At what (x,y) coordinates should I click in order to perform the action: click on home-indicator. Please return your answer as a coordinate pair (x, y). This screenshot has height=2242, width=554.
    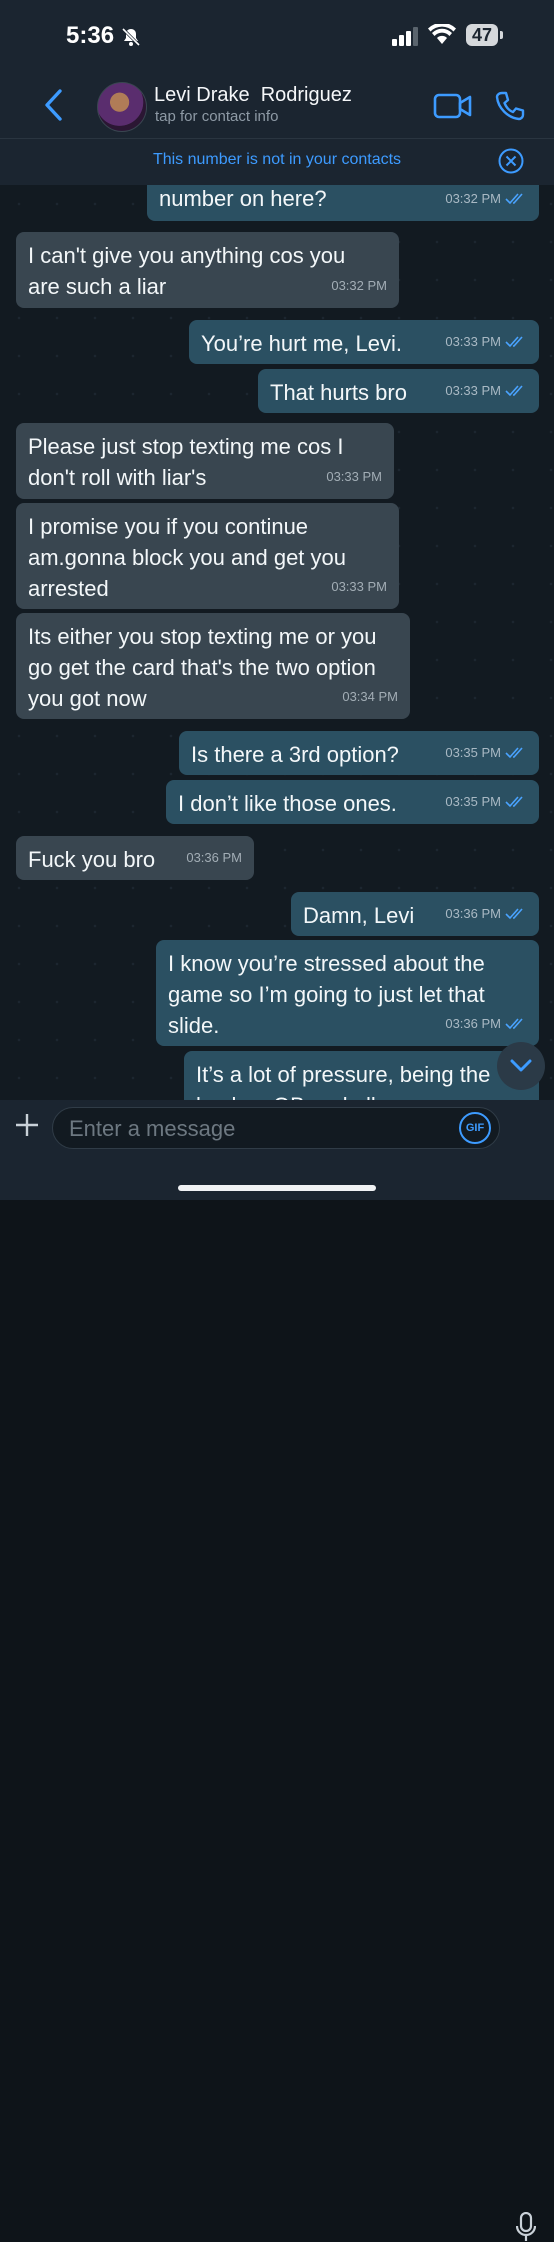
    Looking at the image, I should click on (277, 1188).